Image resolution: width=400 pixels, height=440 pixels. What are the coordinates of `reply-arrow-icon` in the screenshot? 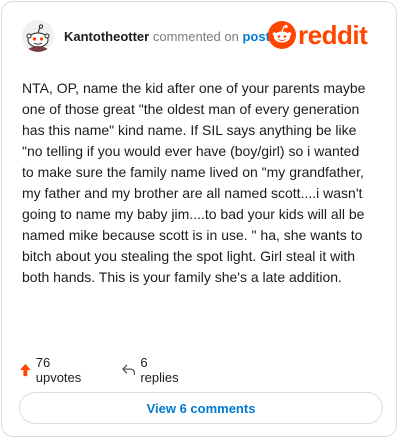 It's located at (129, 370).